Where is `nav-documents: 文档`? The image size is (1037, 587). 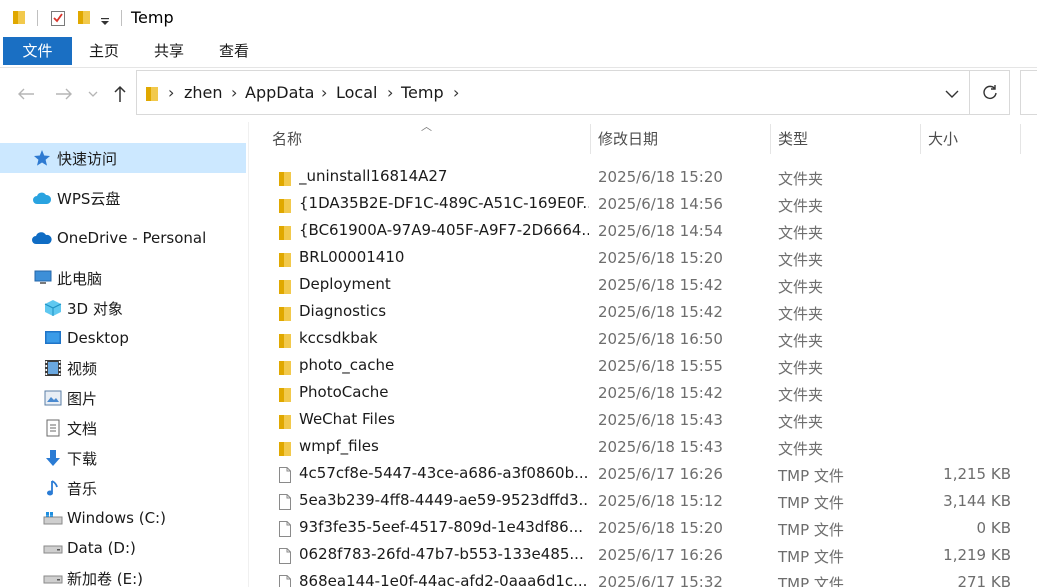 nav-documents: 文档 is located at coordinates (123, 428).